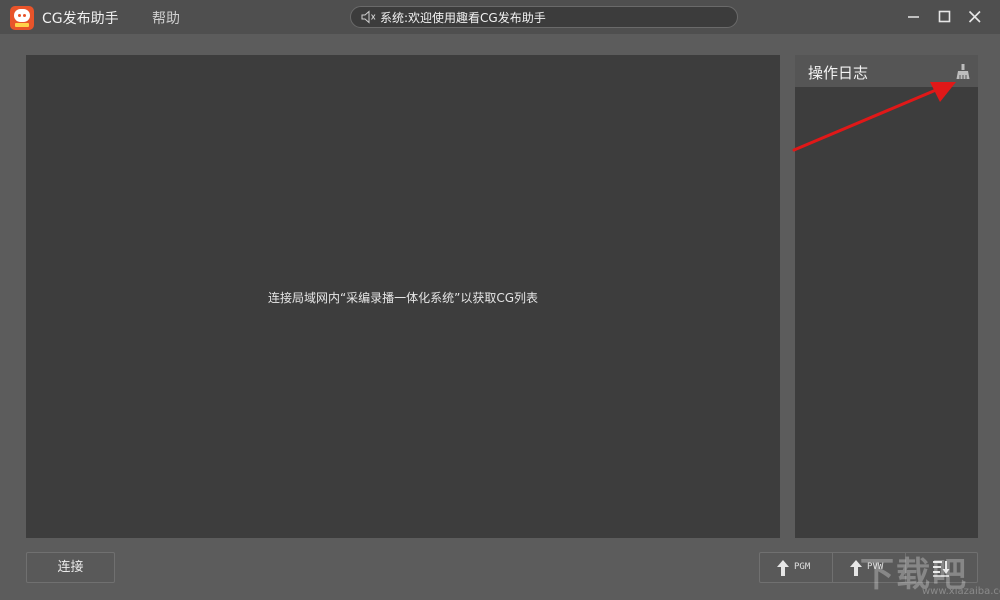 This screenshot has width=1000, height=600. I want to click on maximize-icon, so click(944, 16).